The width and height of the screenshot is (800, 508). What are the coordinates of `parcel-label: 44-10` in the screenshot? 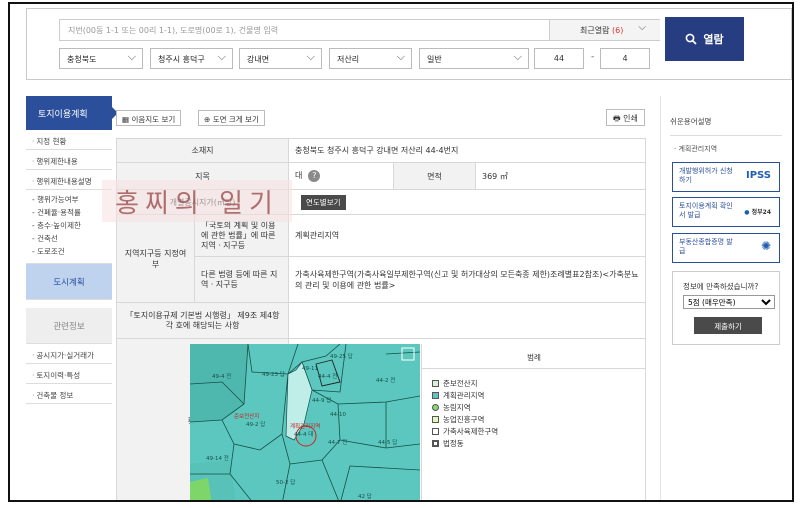 It's located at (338, 415).